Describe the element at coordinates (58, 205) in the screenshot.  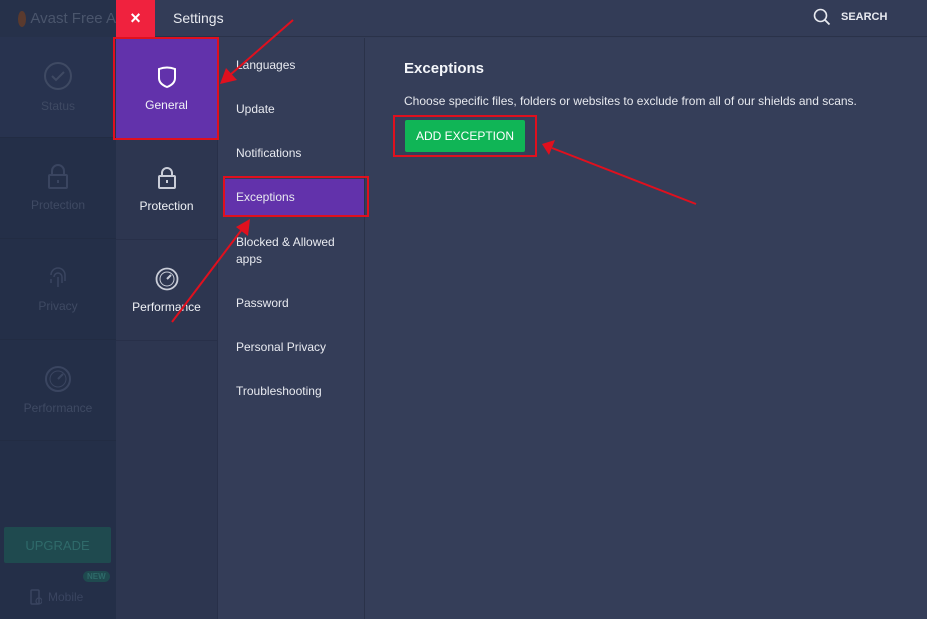
I see `background-nav-label: Protection` at that location.